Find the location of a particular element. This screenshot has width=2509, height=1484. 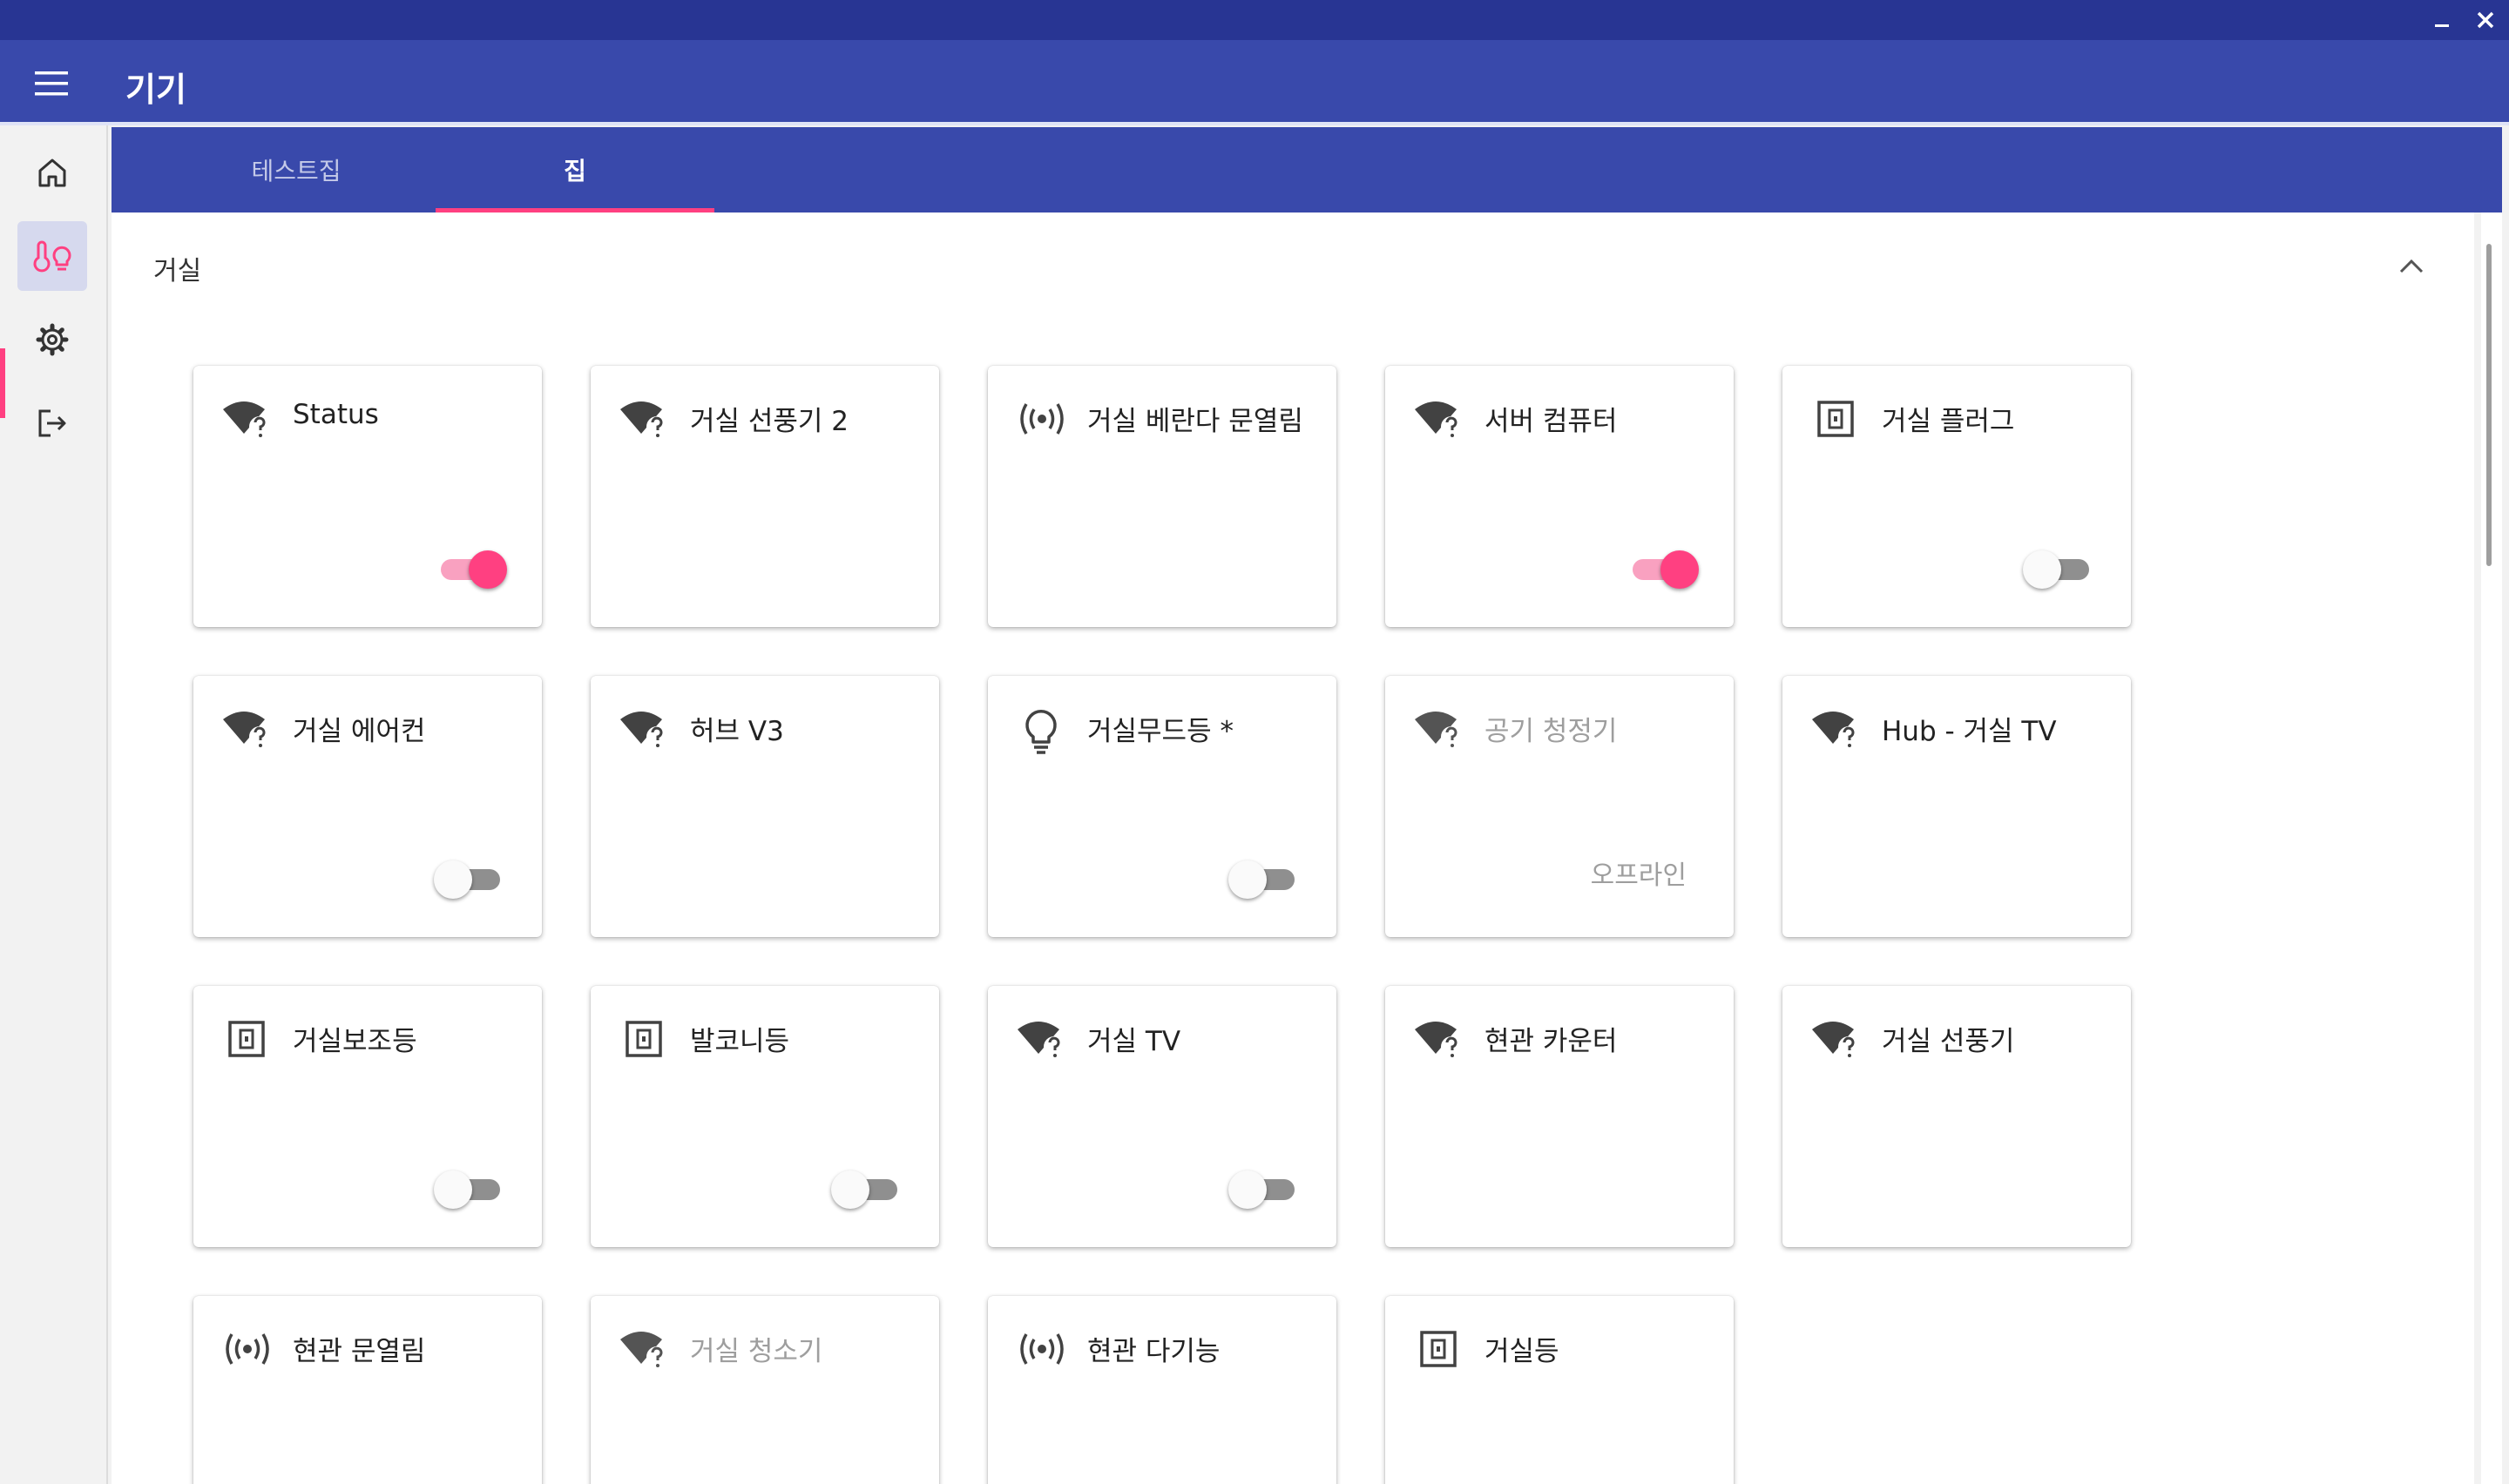

minimize-icon is located at coordinates (2442, 20).